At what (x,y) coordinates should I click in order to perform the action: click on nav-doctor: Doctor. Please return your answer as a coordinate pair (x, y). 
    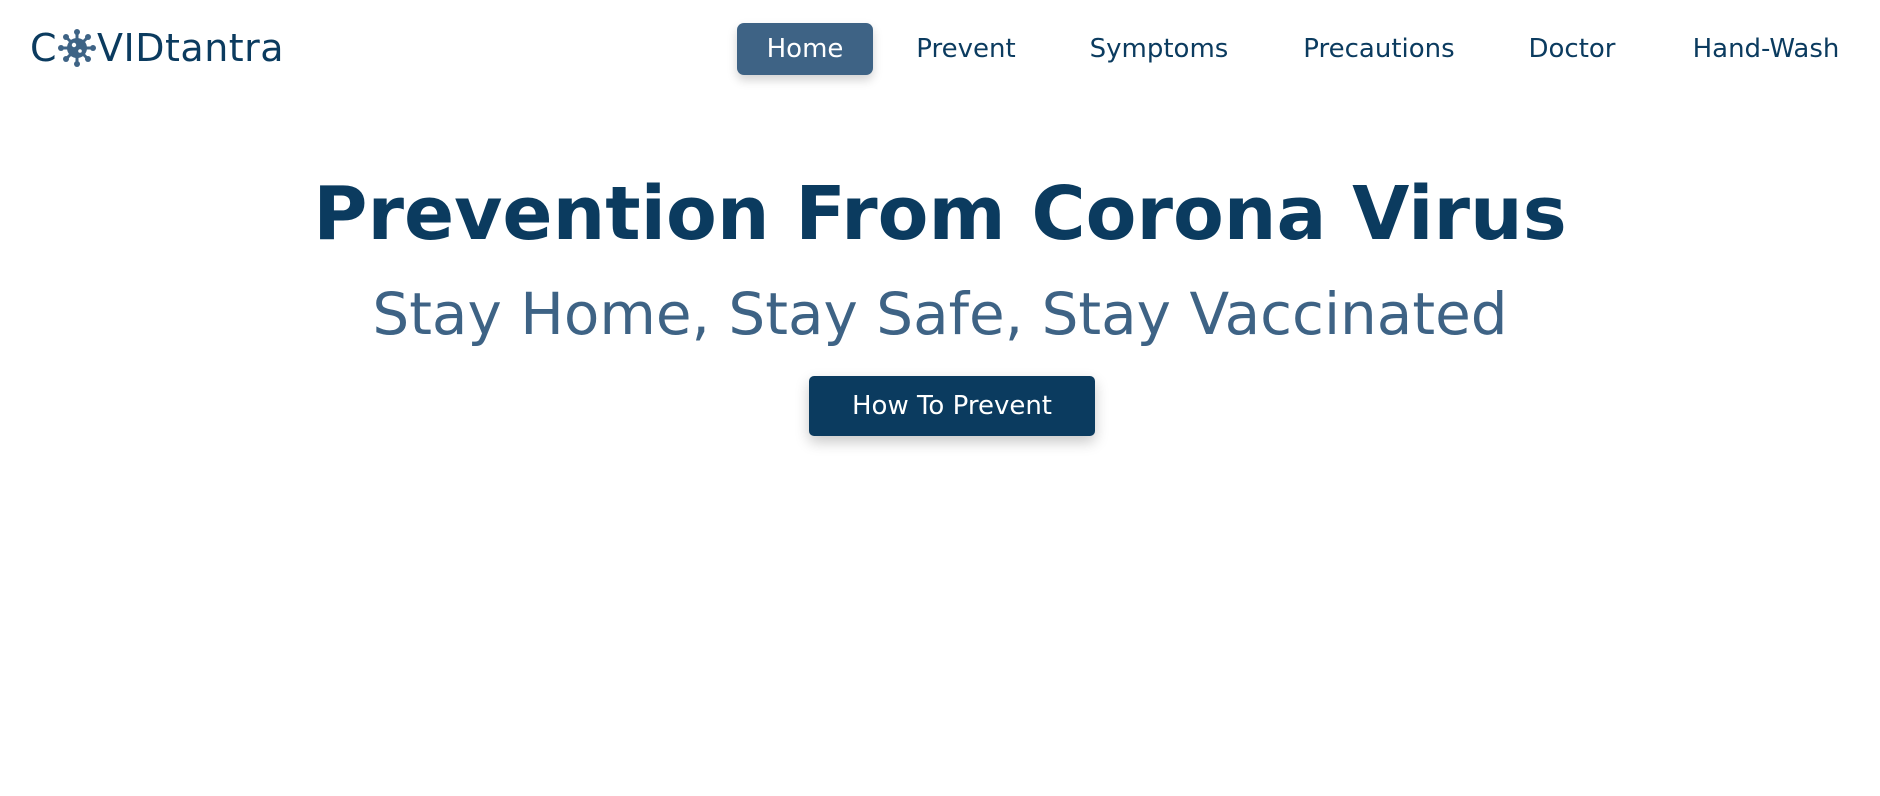
    Looking at the image, I should click on (1572, 49).